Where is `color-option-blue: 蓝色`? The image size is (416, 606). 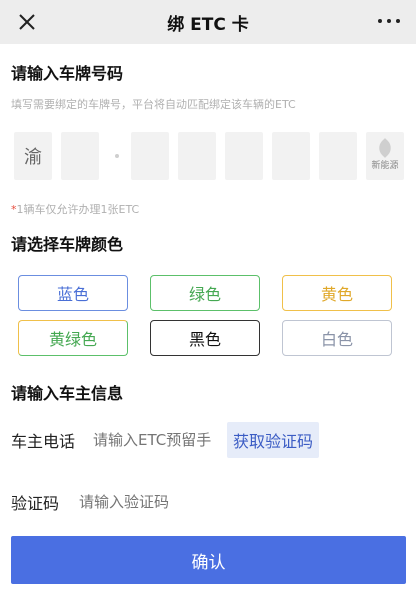 color-option-blue: 蓝色 is located at coordinates (73, 293).